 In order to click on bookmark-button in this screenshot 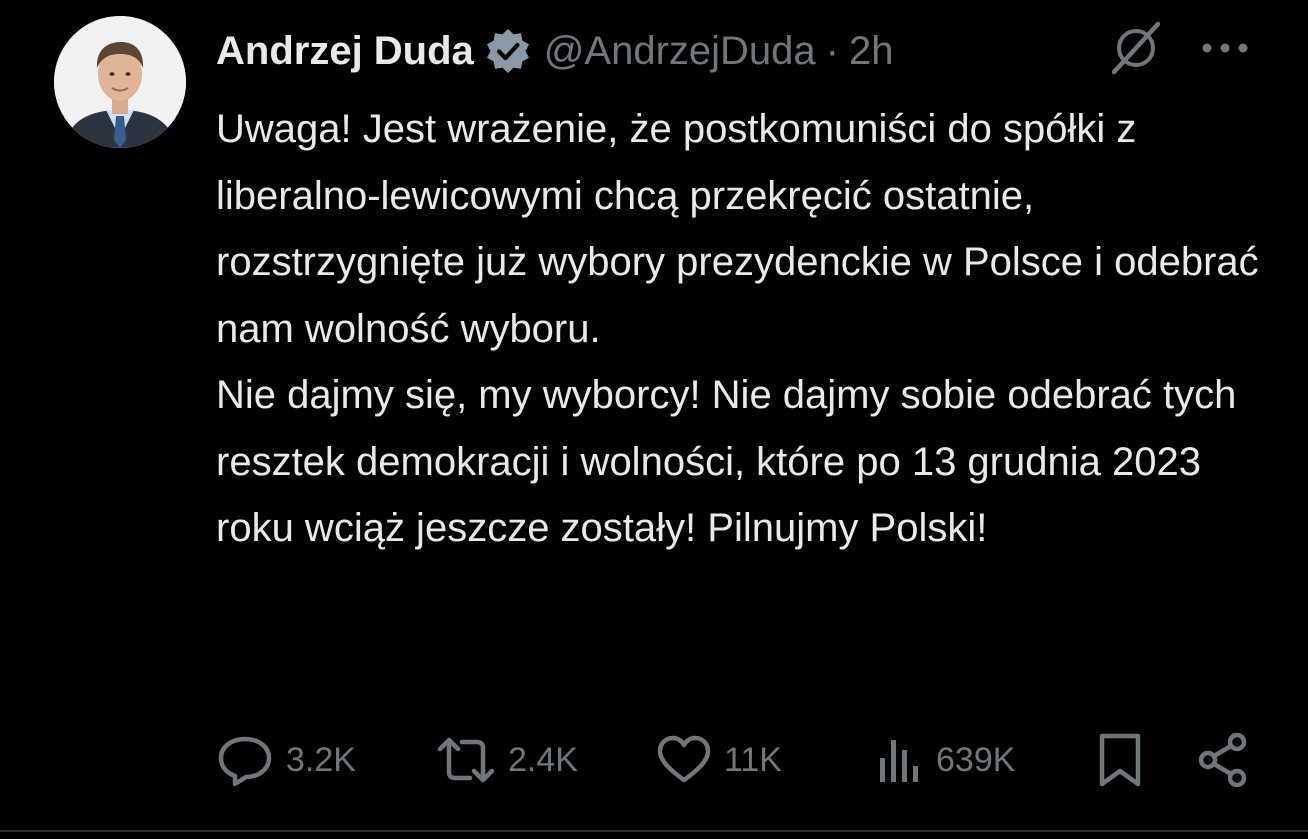, I will do `click(1120, 760)`.